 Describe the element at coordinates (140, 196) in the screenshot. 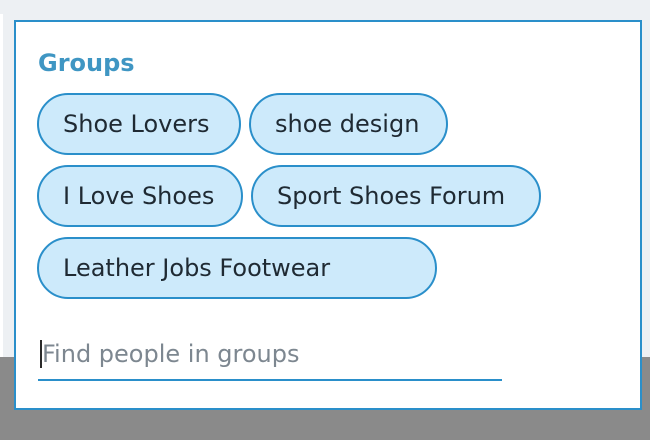

I see `group-chip-i-love-shoes: I Love Shoes` at that location.